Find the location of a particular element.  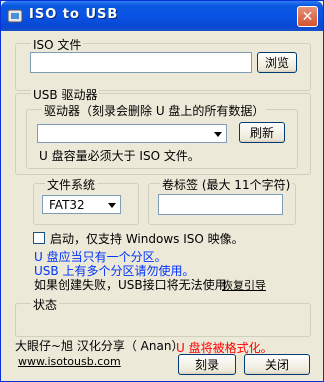

capacity-note: U 盘容量必须大于 ISO 文件。 is located at coordinates (119, 156).